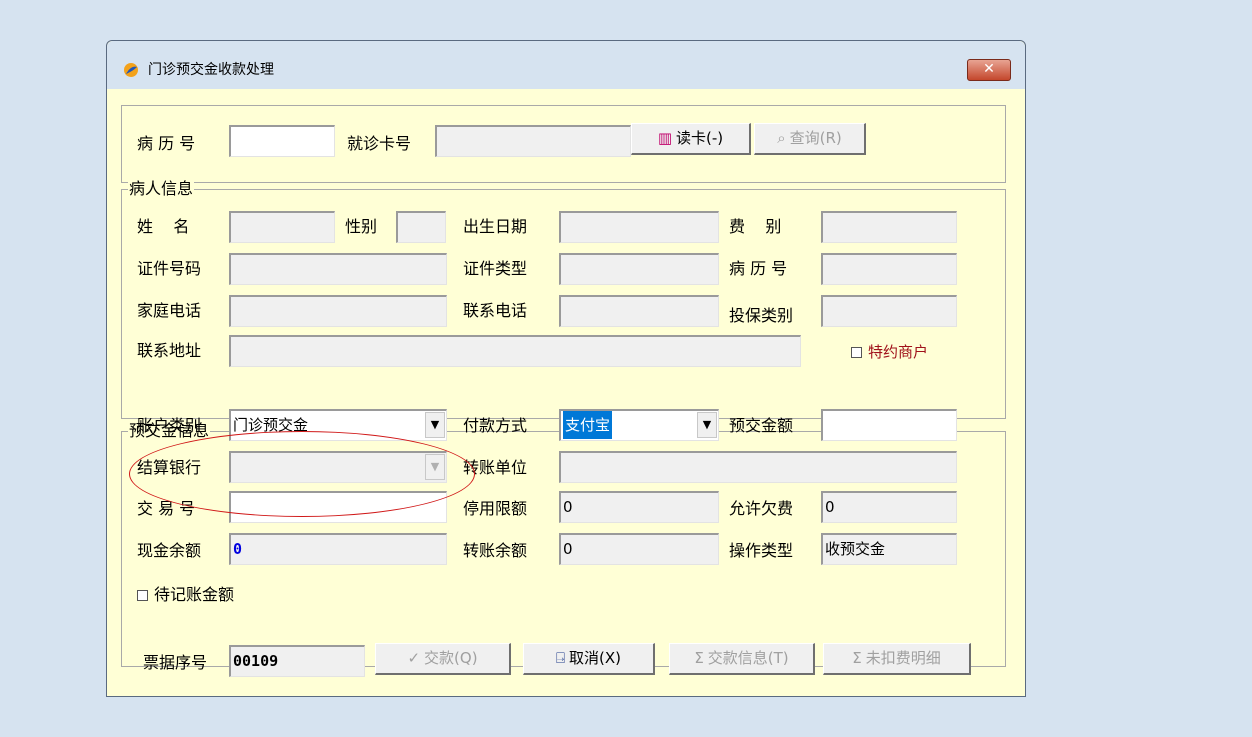 This screenshot has height=737, width=1252. I want to click on account-type-dropdown-icon: ▼, so click(435, 425).